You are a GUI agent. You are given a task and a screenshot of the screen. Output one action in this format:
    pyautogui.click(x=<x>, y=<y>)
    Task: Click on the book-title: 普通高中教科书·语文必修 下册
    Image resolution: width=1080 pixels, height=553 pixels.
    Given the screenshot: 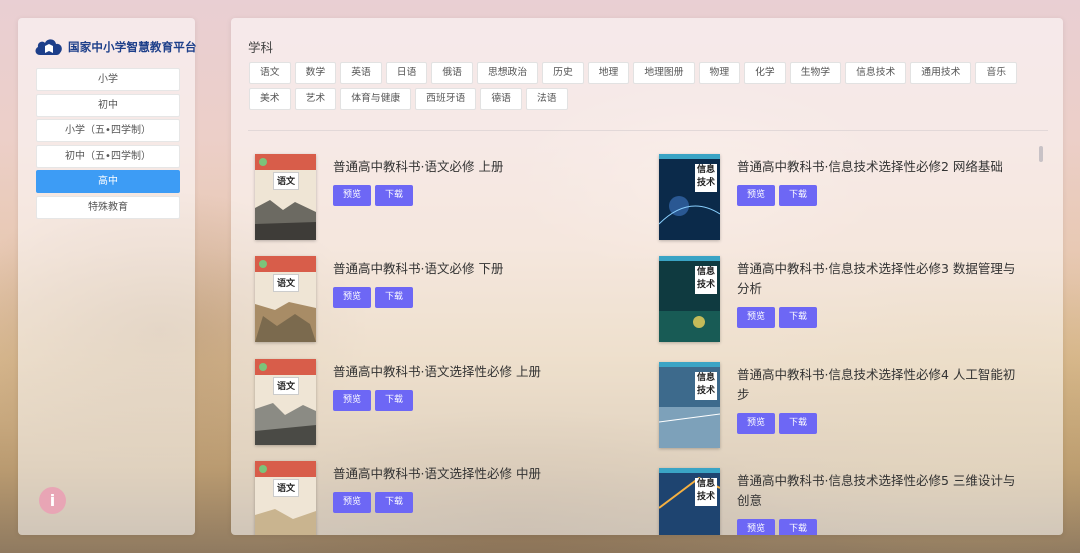 What is the action you would take?
    pyautogui.click(x=478, y=269)
    